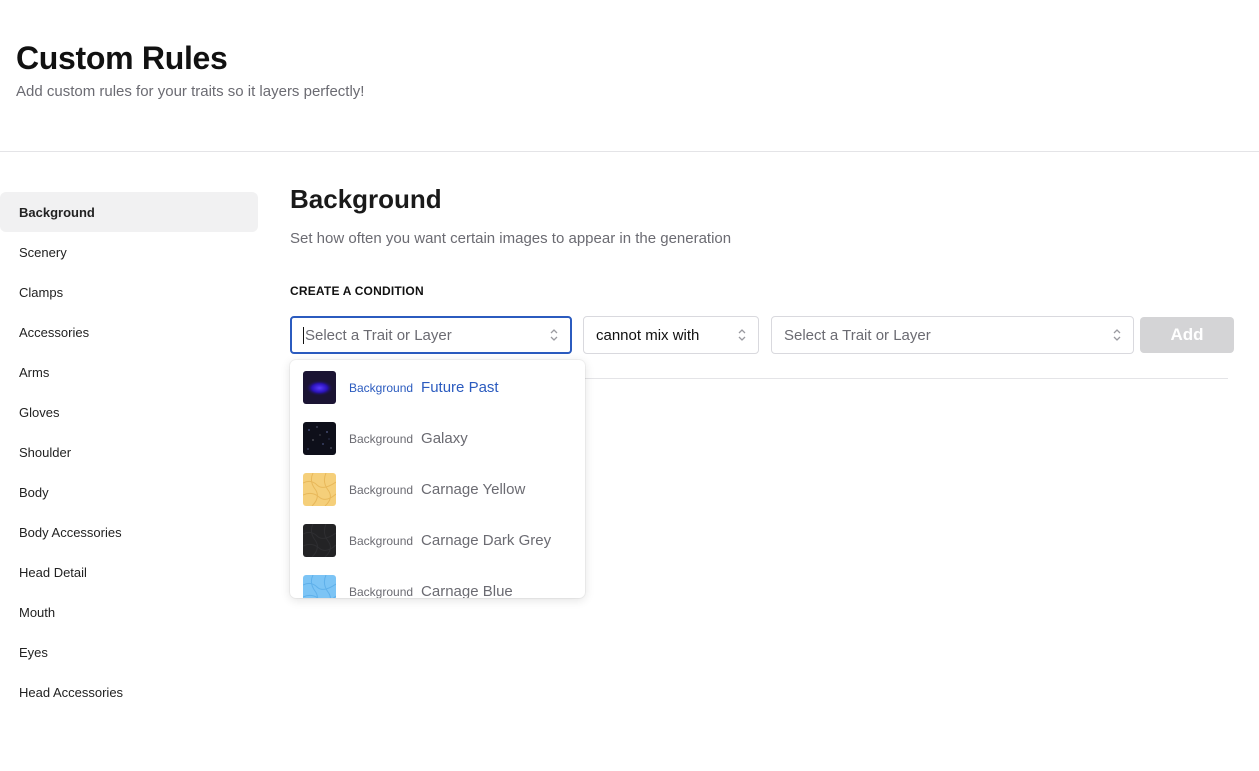  I want to click on second-trait-select: Select a Trait or Layer, so click(952, 335).